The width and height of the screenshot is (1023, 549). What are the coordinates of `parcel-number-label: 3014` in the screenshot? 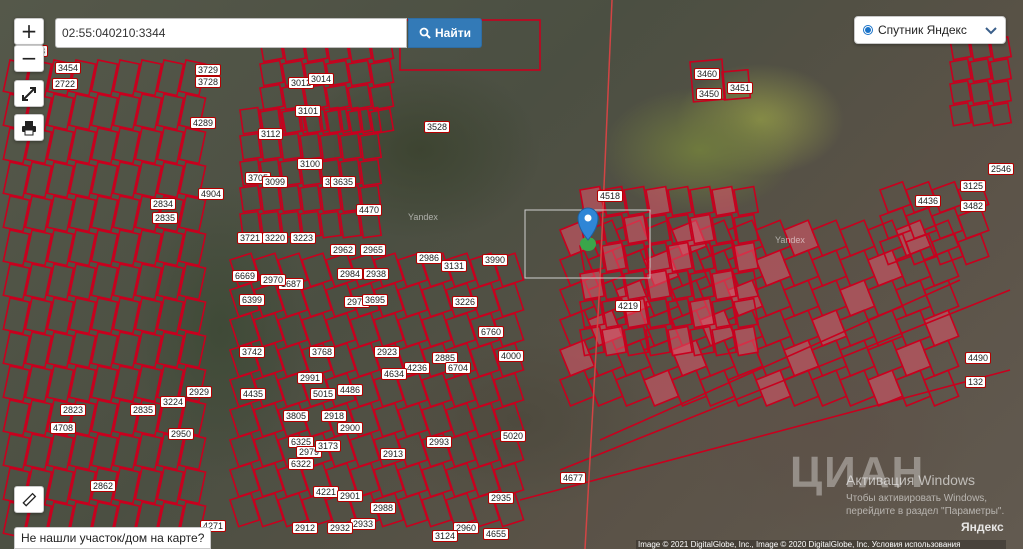 It's located at (321, 79).